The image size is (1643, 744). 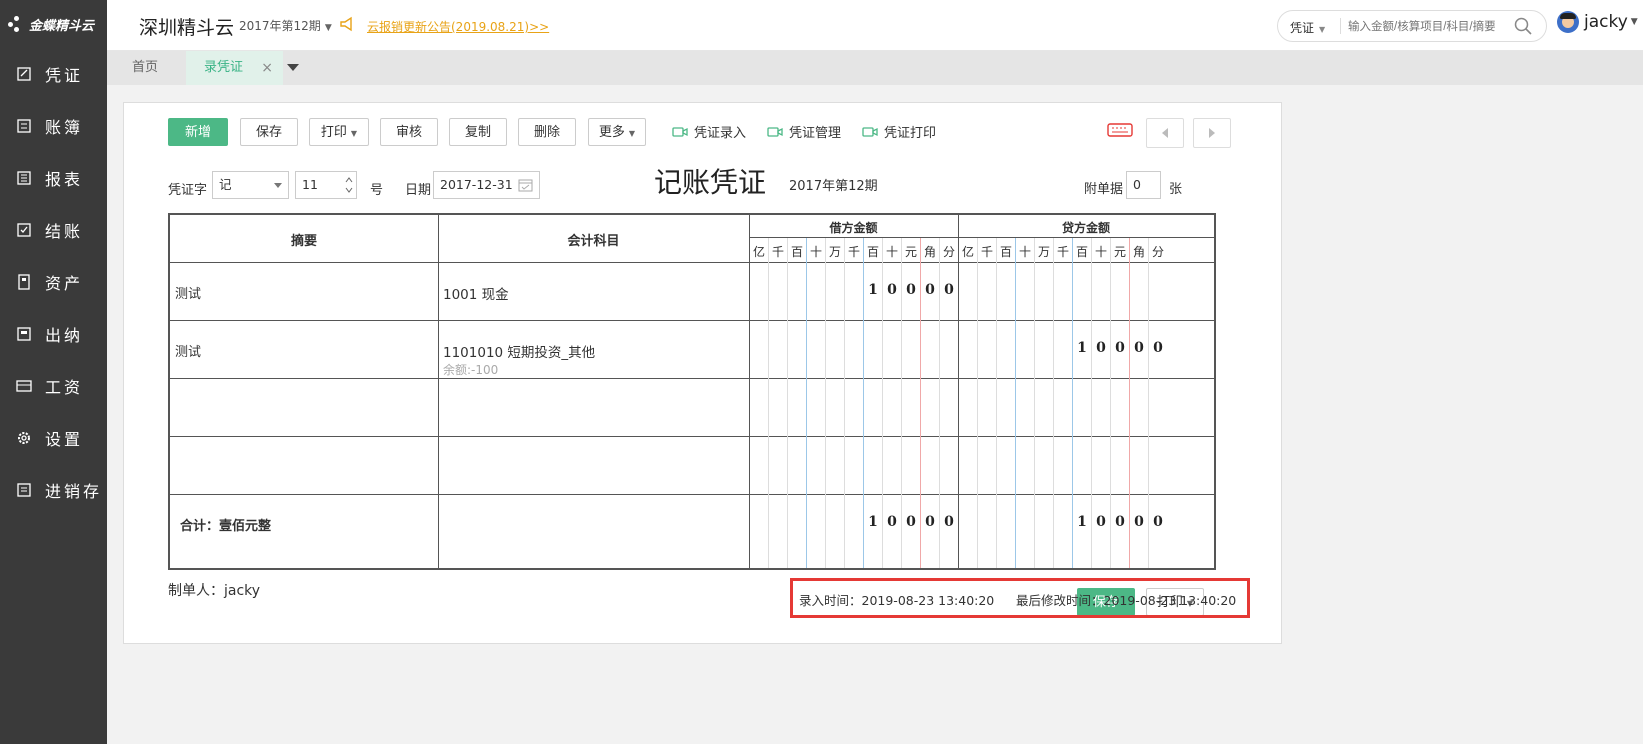 What do you see at coordinates (981, 237) in the screenshot?
I see `header-divider` at bounding box center [981, 237].